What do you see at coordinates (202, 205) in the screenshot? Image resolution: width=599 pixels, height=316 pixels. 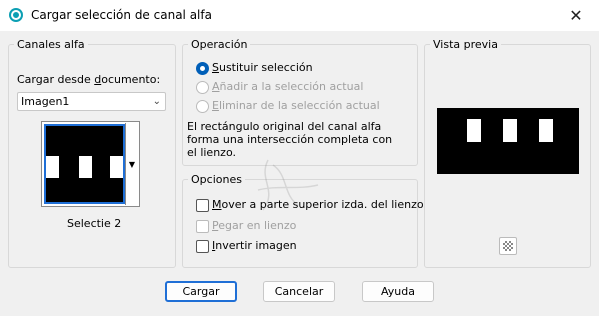 I see `checkbox-move-top-left` at bounding box center [202, 205].